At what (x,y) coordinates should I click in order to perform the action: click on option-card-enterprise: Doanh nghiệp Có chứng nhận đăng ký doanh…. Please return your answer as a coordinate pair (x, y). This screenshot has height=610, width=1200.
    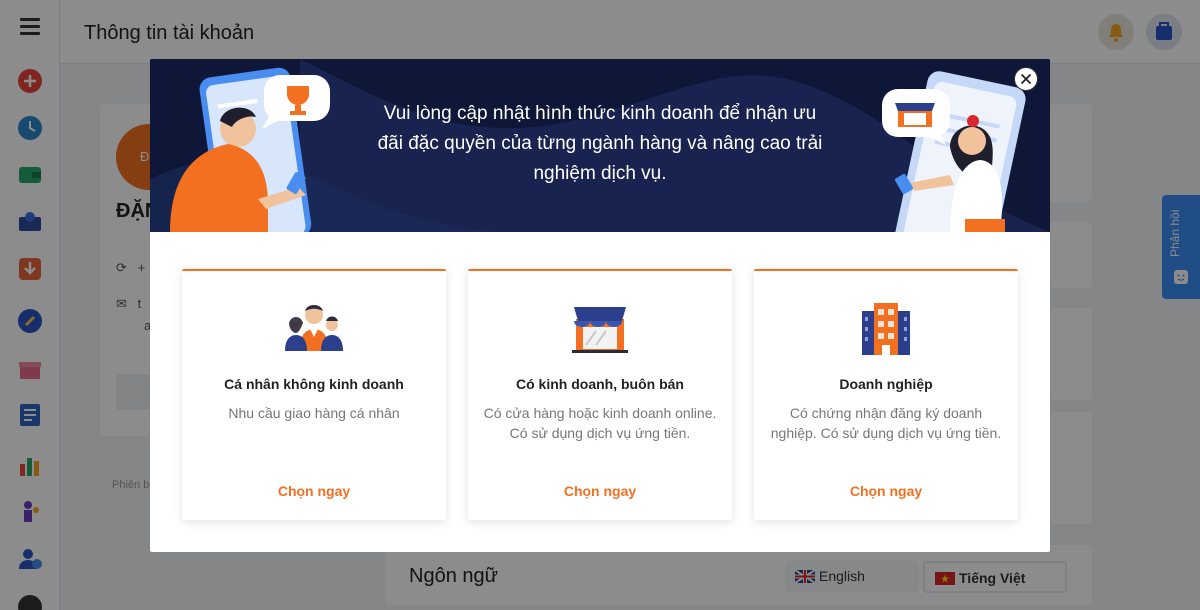
    Looking at the image, I should click on (886, 394).